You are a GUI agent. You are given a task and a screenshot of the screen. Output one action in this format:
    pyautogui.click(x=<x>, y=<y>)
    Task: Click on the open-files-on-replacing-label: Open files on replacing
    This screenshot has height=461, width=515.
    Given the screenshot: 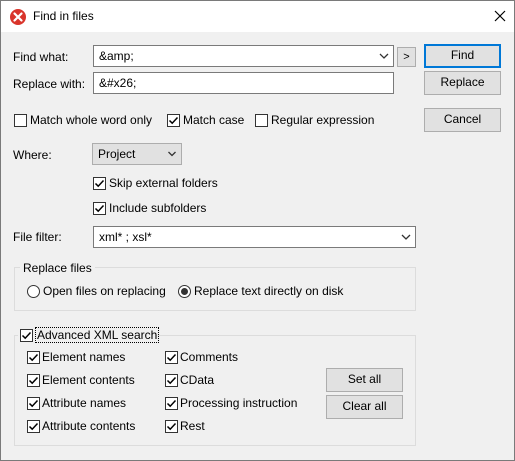 What is the action you would take?
    pyautogui.click(x=104, y=291)
    